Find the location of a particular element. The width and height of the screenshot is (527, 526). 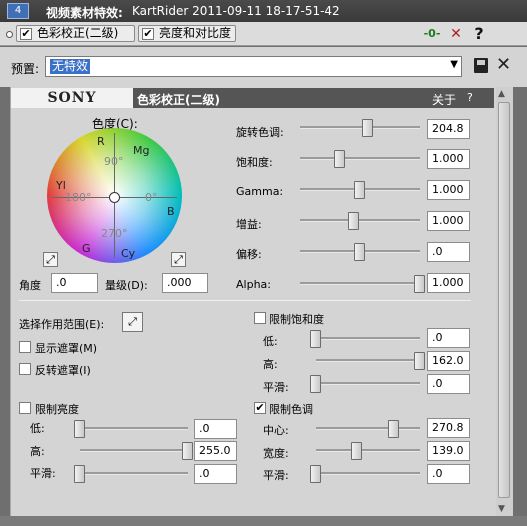

chevron-down-icon: ▼ is located at coordinates (454, 64).